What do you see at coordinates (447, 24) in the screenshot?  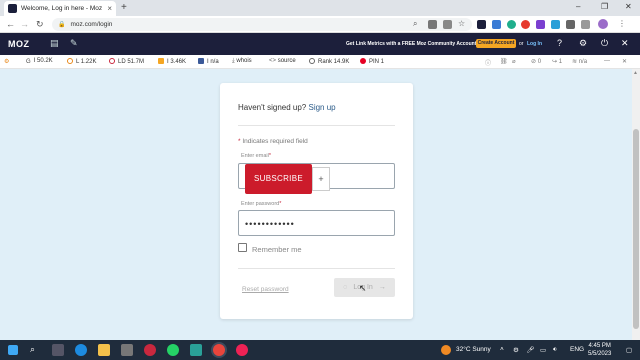 I see `share-icon` at bounding box center [447, 24].